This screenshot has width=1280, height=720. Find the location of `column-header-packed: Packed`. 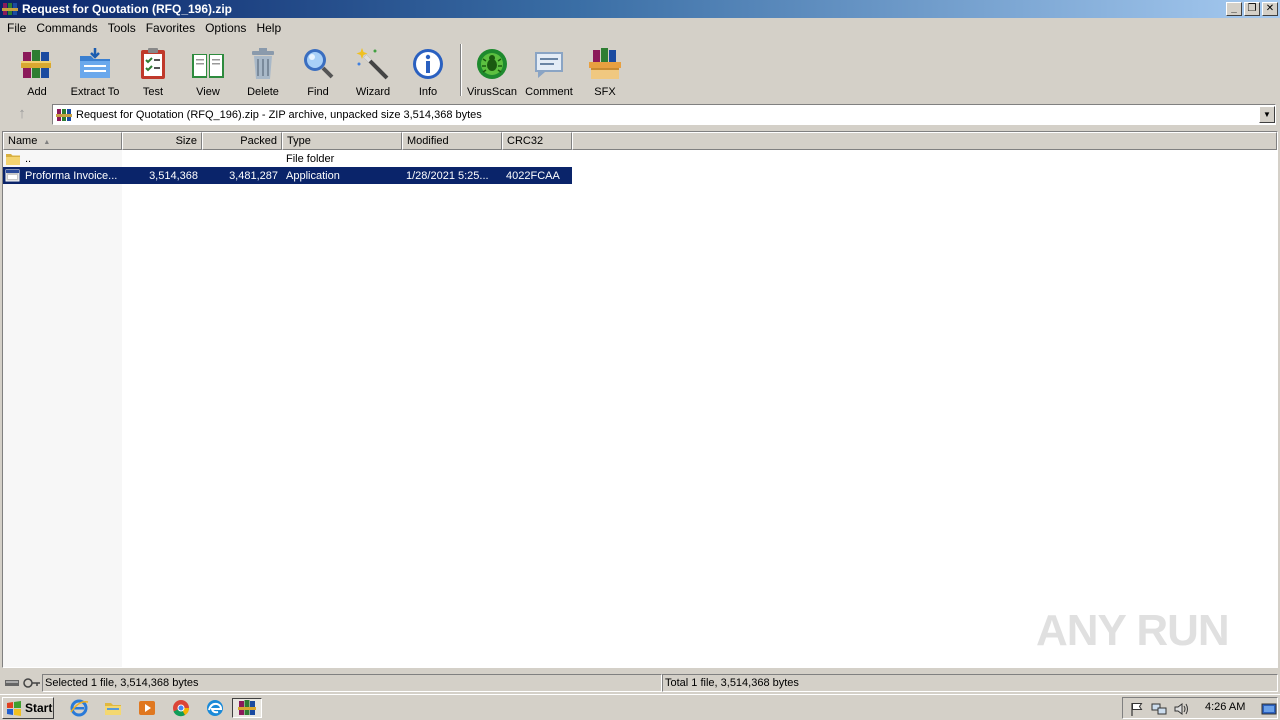

column-header-packed: Packed is located at coordinates (242, 141).